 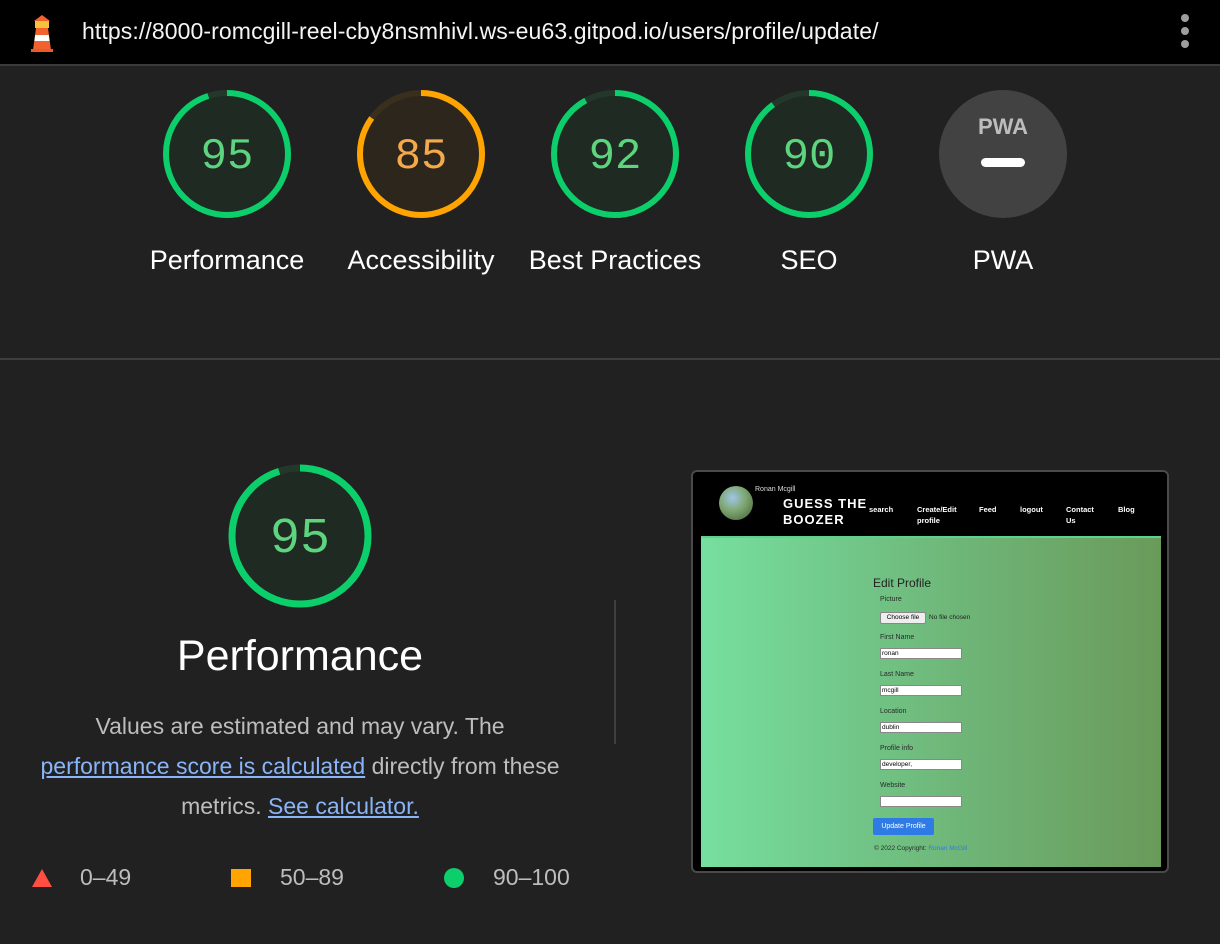 I want to click on seo-gauge-ring: 90, so click(x=809, y=154).